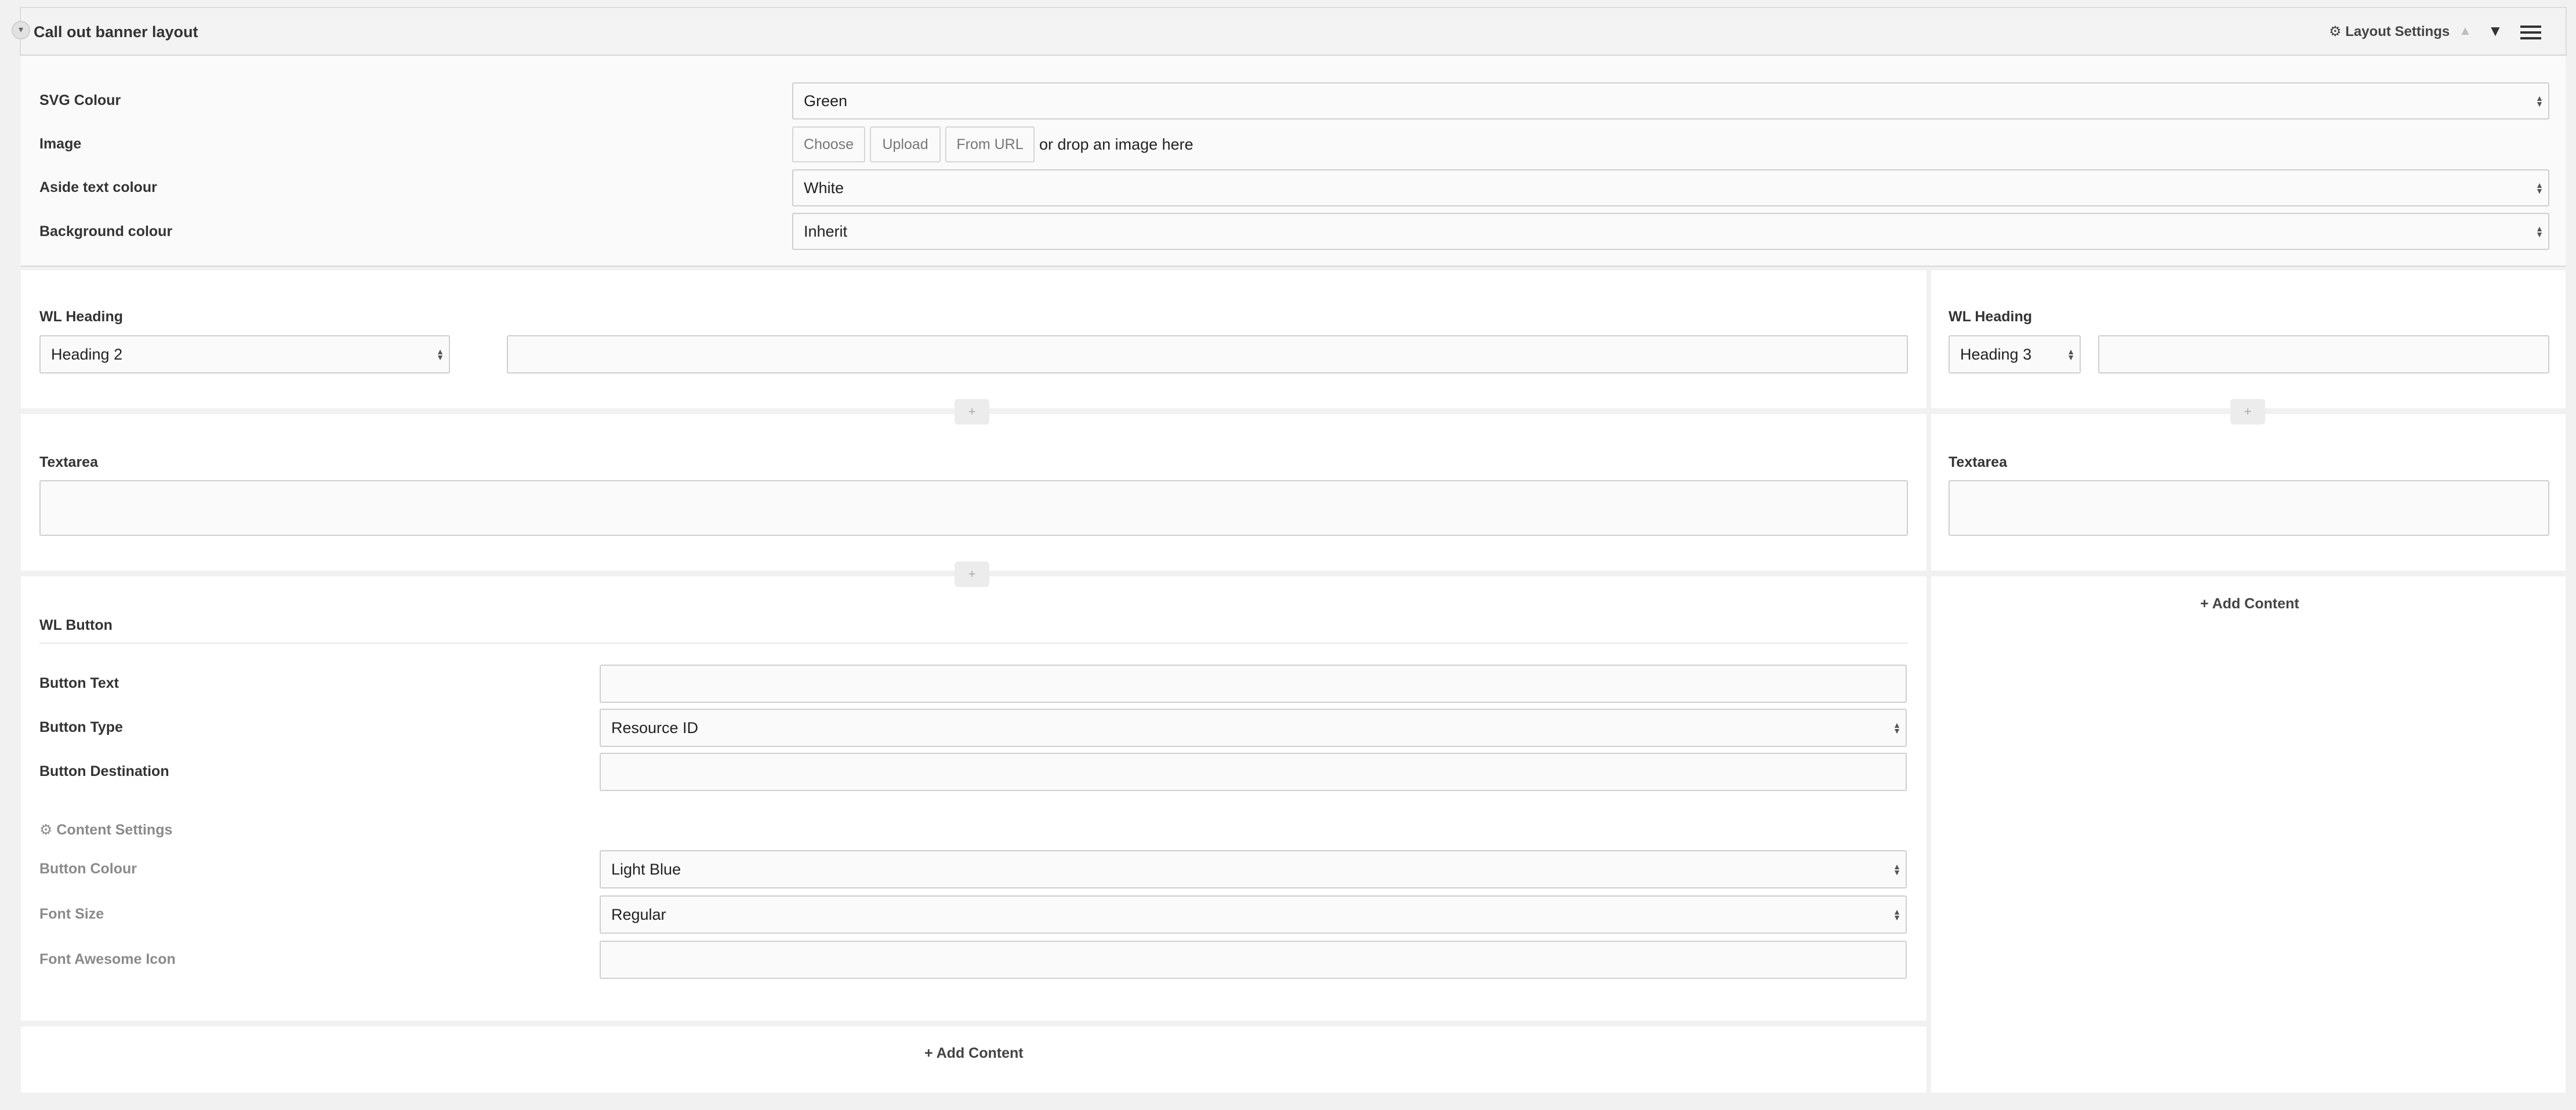 This screenshot has height=1110, width=2576. I want to click on from-url-button: From URL, so click(990, 144).